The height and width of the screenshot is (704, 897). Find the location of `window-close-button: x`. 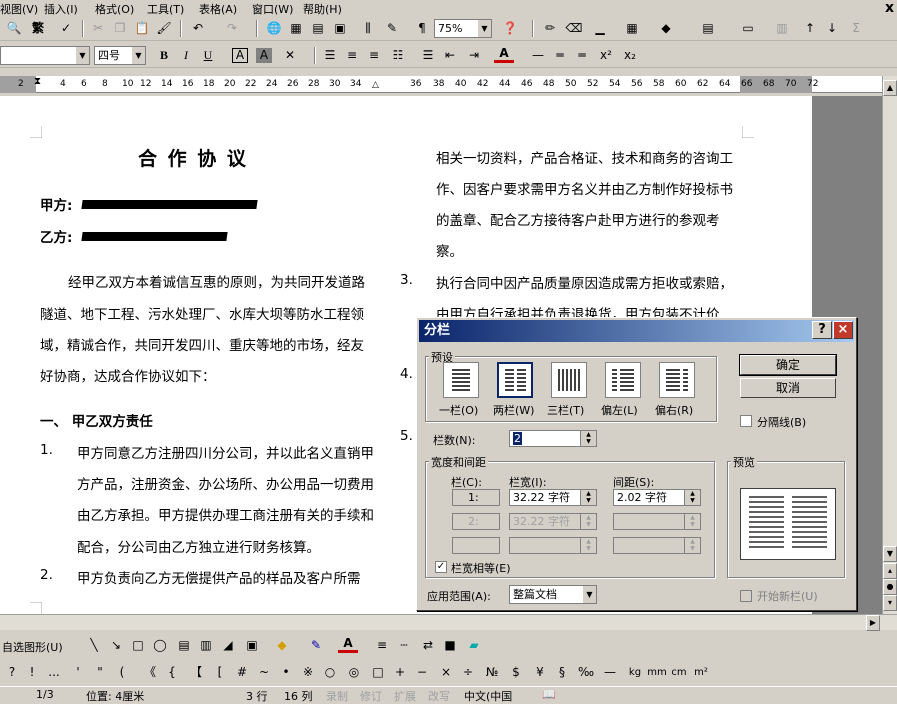

window-close-button: x is located at coordinates (889, 8).